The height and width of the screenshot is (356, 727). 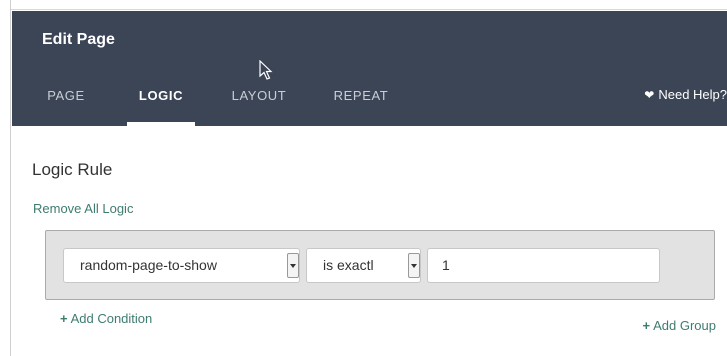 I want to click on active-tab-indicator, so click(x=161, y=124).